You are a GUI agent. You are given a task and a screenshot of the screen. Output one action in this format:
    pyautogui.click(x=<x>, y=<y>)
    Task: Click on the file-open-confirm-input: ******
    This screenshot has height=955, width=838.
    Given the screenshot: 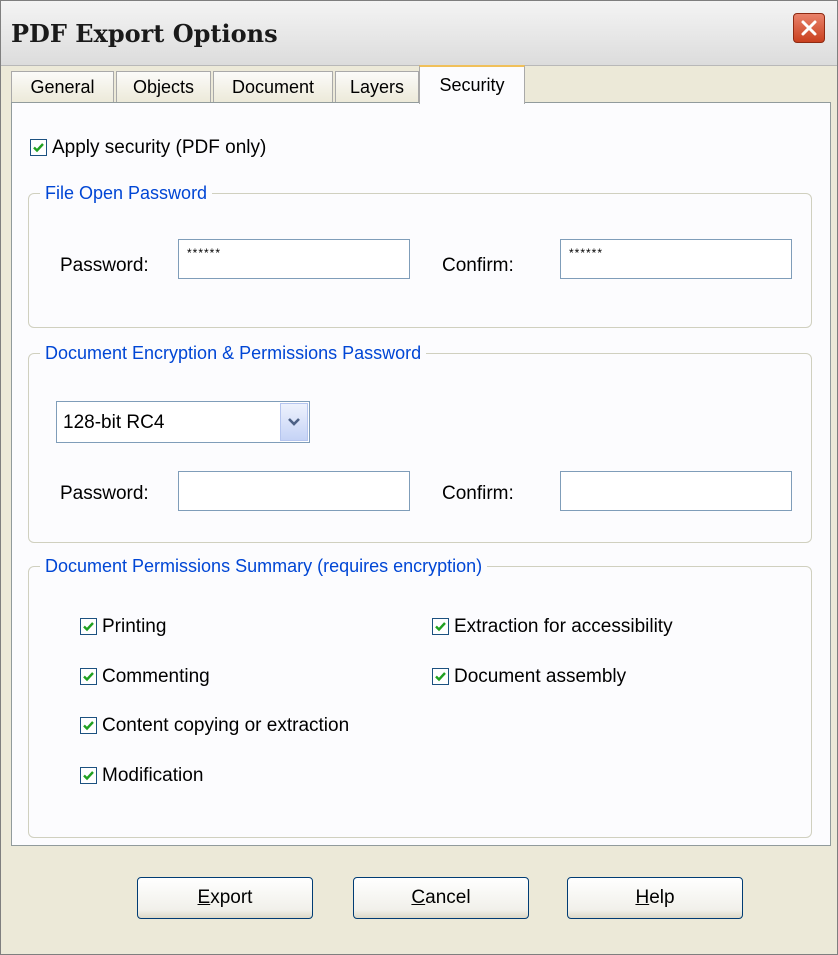 What is the action you would take?
    pyautogui.click(x=676, y=259)
    